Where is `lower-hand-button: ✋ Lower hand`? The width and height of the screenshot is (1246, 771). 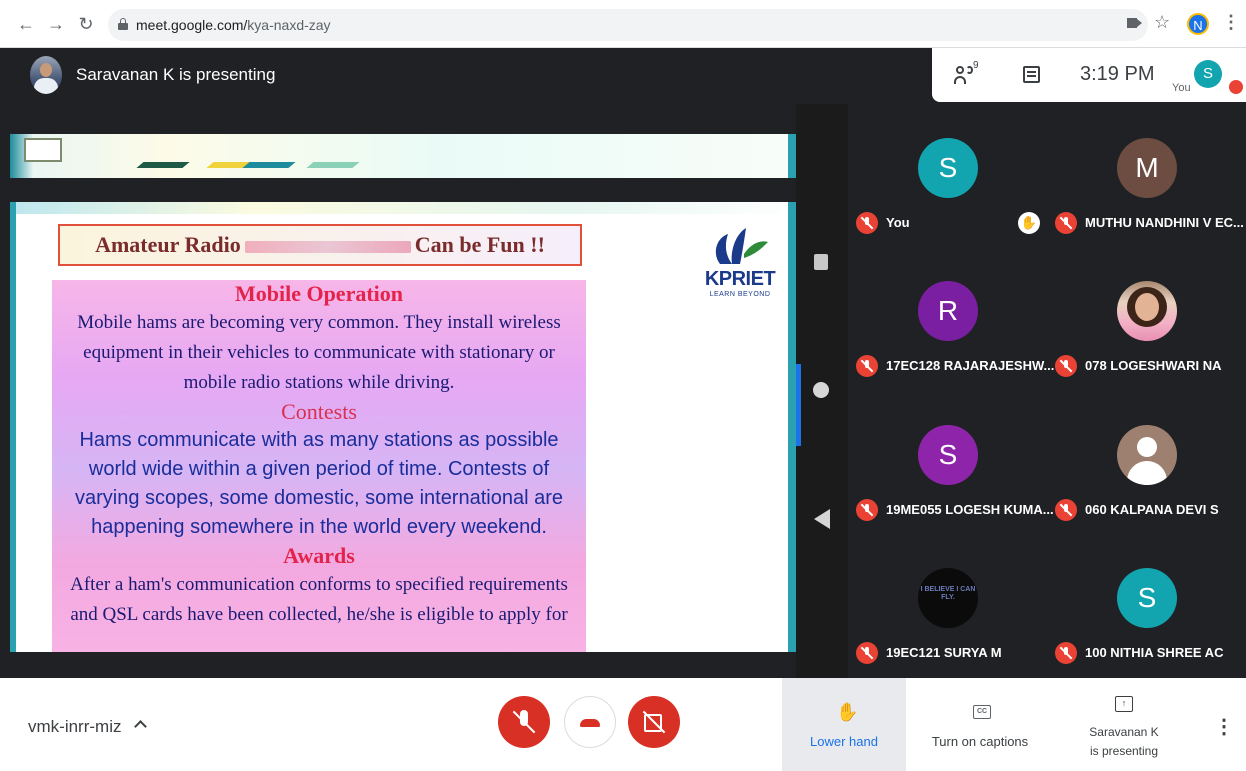 lower-hand-button: ✋ Lower hand is located at coordinates (844, 724).